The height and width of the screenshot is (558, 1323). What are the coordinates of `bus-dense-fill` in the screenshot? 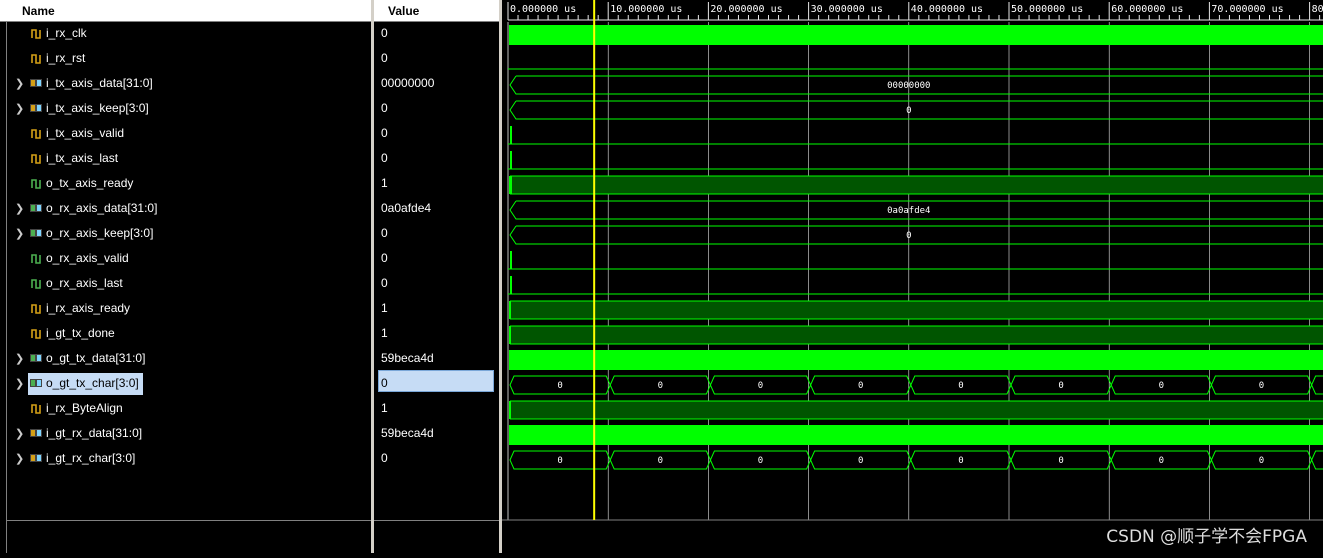 It's located at (916, 360).